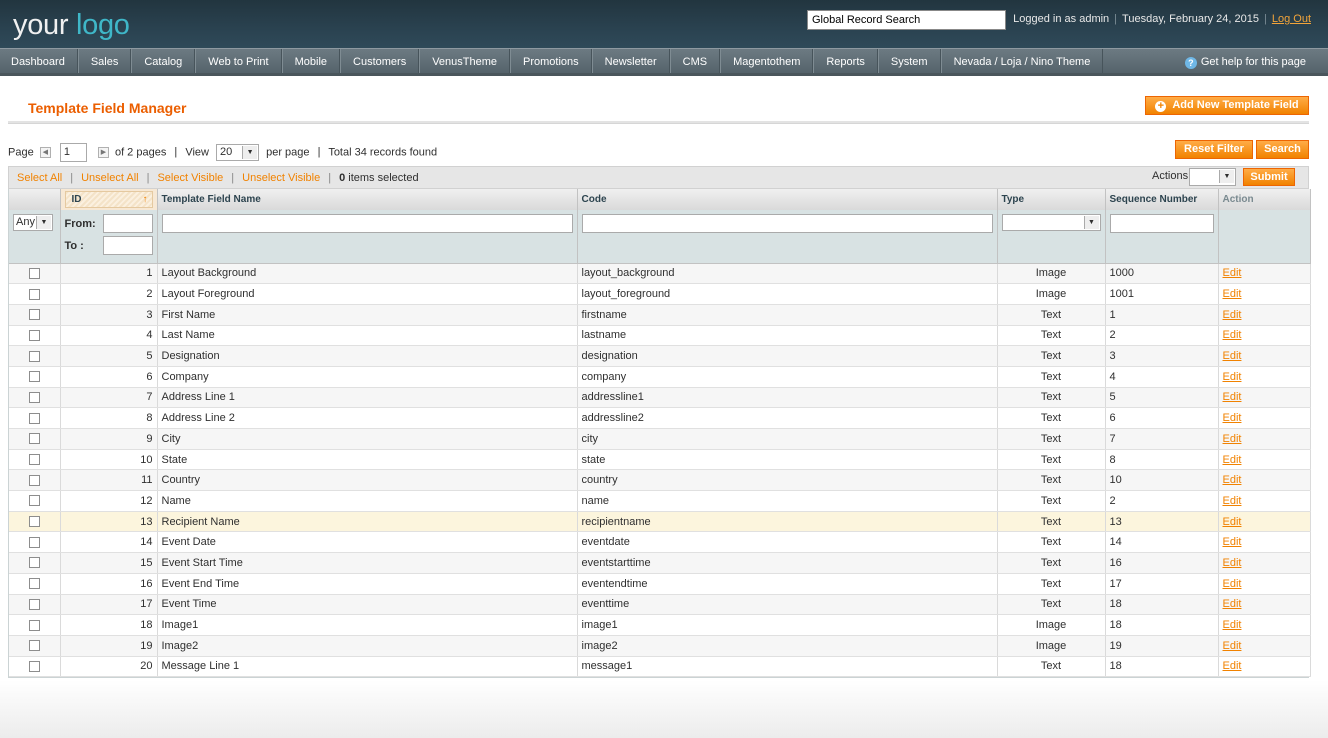 The image size is (1328, 738). What do you see at coordinates (660, 315) in the screenshot?
I see `table-row: 3 First Name firstname Text 1 Edit` at bounding box center [660, 315].